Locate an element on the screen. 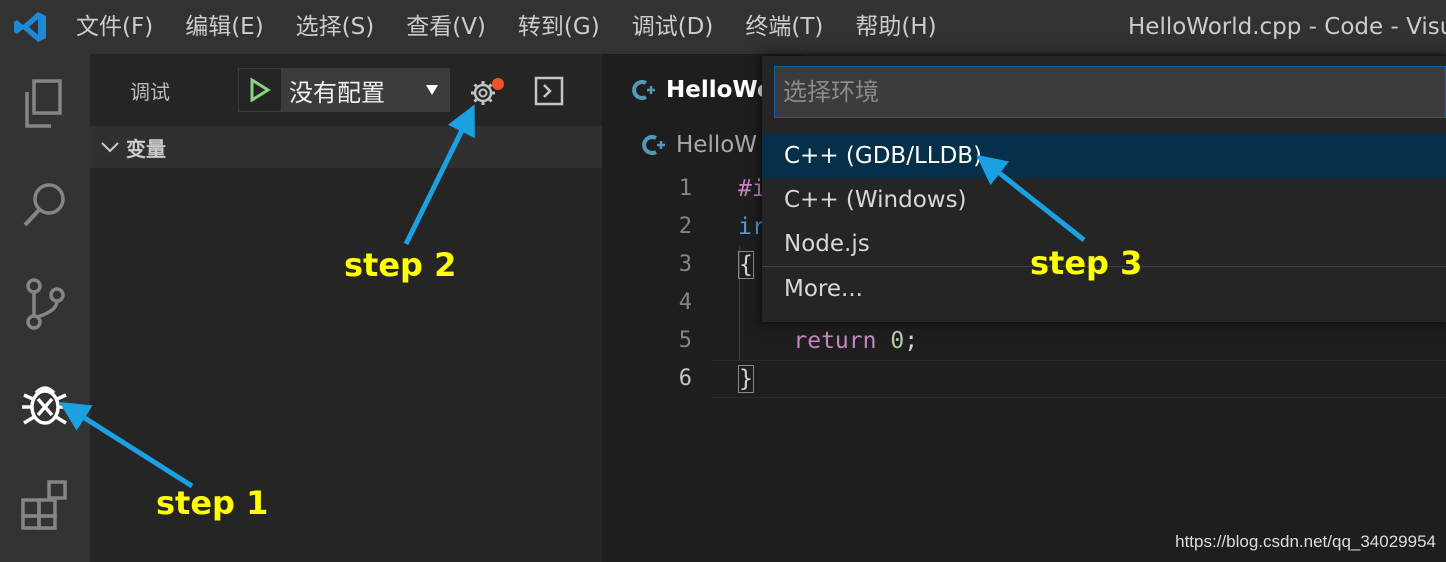 The width and height of the screenshot is (1446, 562). debug-view-title: 调试 is located at coordinates (150, 92).